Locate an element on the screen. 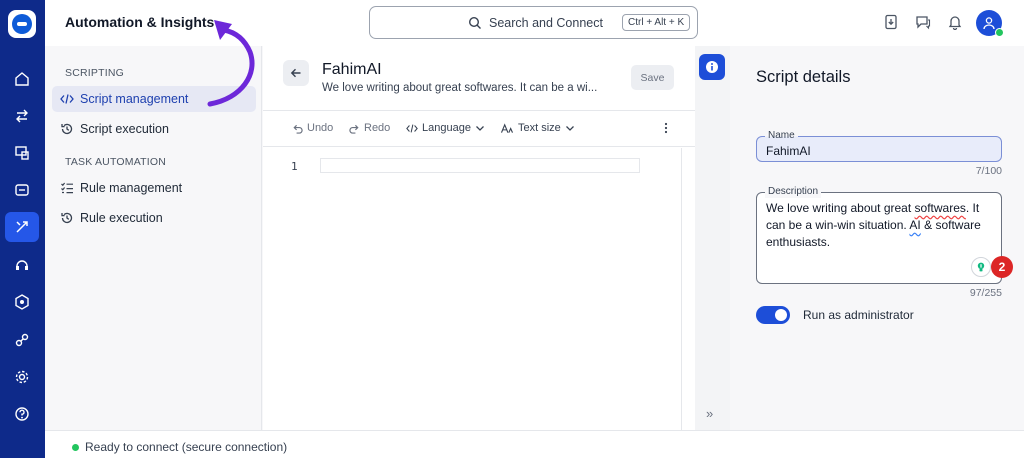  redo-label: Redo is located at coordinates (377, 128).